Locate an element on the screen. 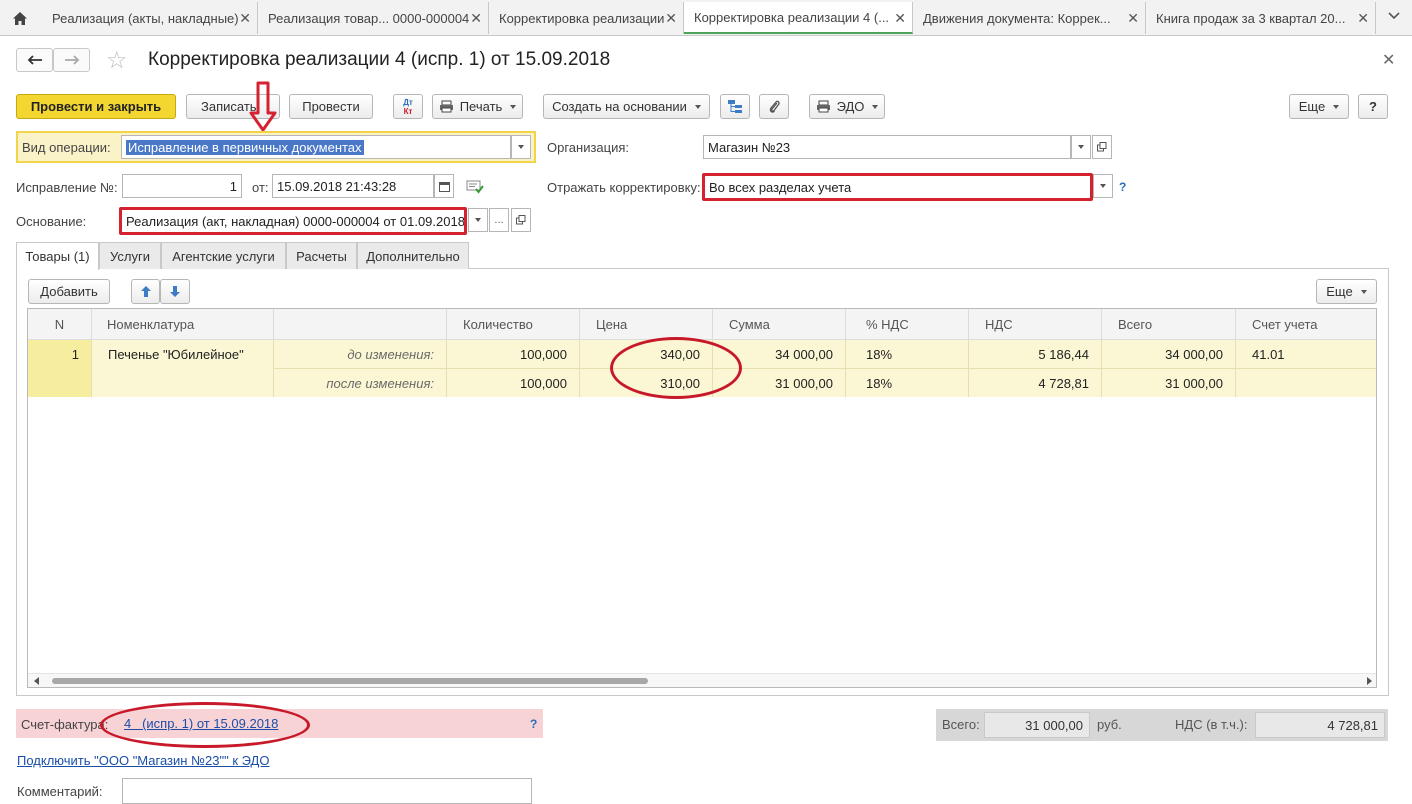 Image resolution: width=1412 pixels, height=804 pixels. org-field: Магазин №23 is located at coordinates (887, 147).